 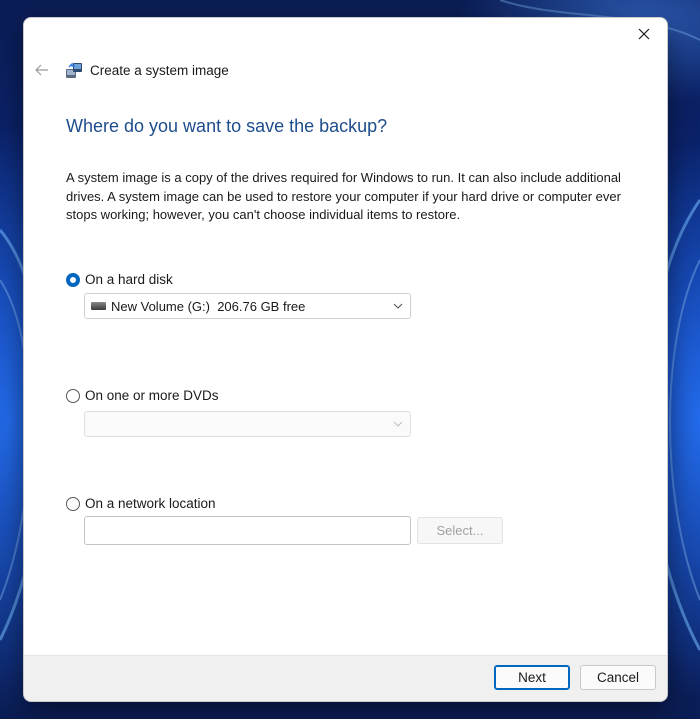 I want to click on dvd-option: On one or more DVDs, so click(x=142, y=395).